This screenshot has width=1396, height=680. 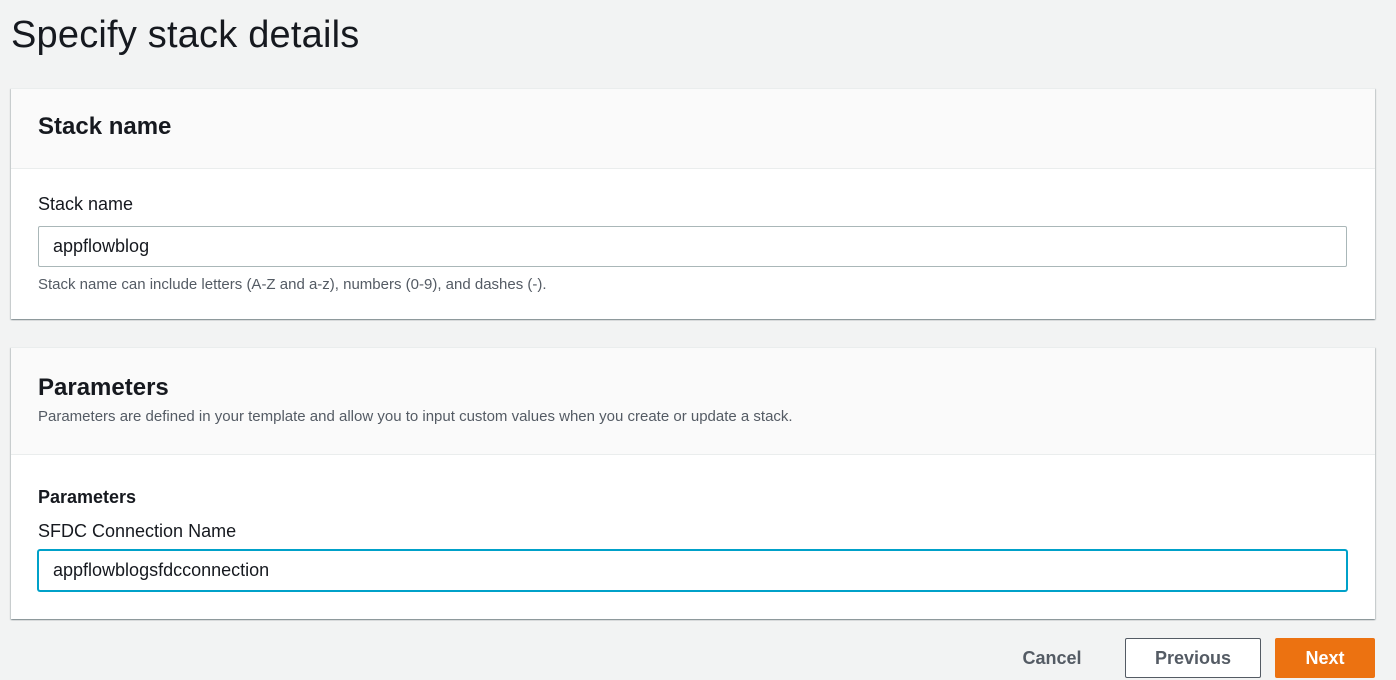 What do you see at coordinates (693, 129) in the screenshot?
I see `stack-name-panel-header: Stack name` at bounding box center [693, 129].